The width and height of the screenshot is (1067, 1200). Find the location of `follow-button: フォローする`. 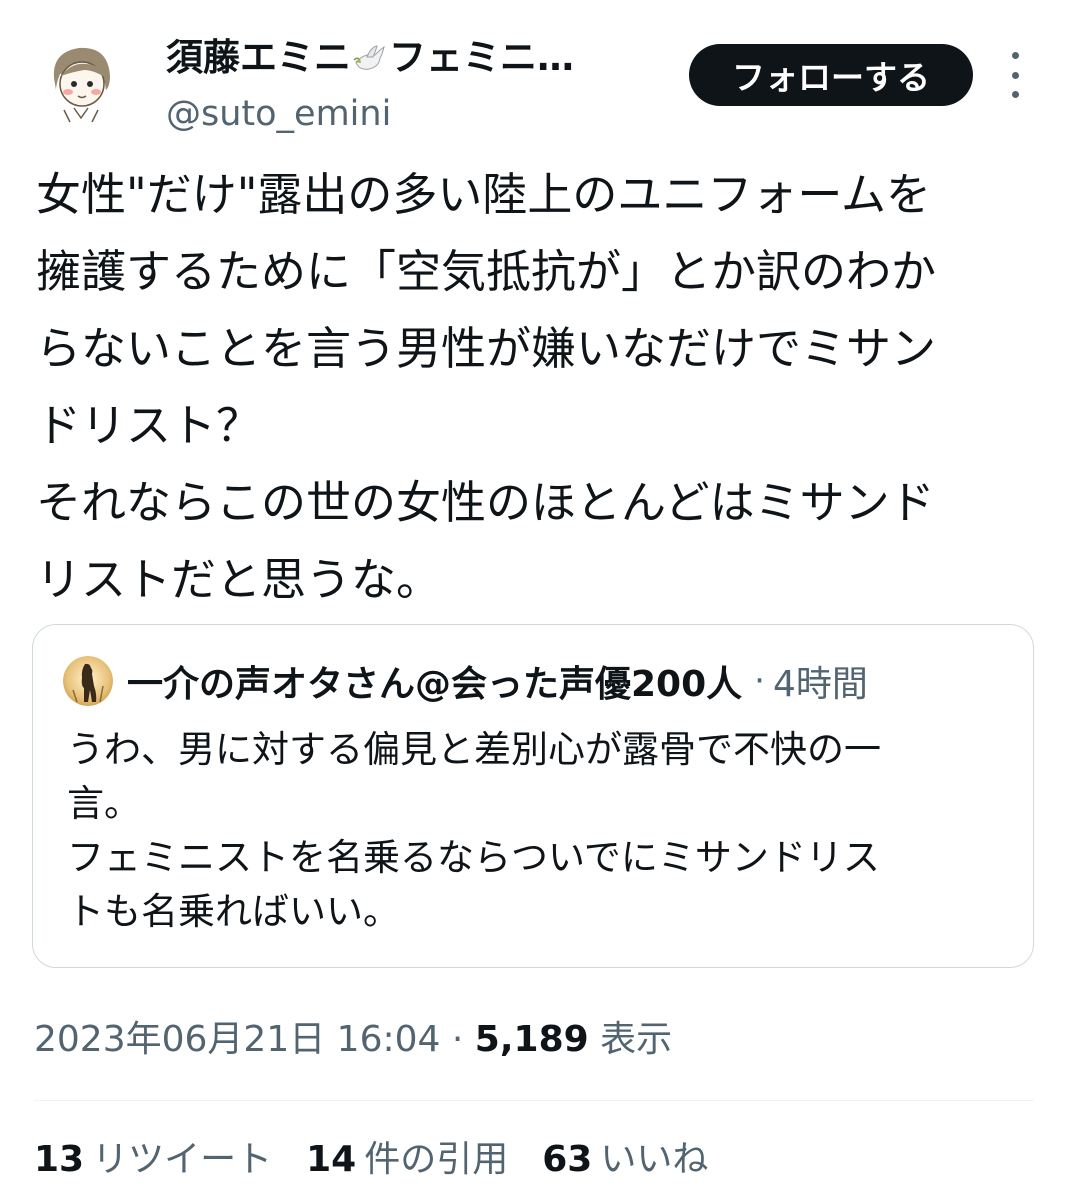

follow-button: フォローする is located at coordinates (831, 75).